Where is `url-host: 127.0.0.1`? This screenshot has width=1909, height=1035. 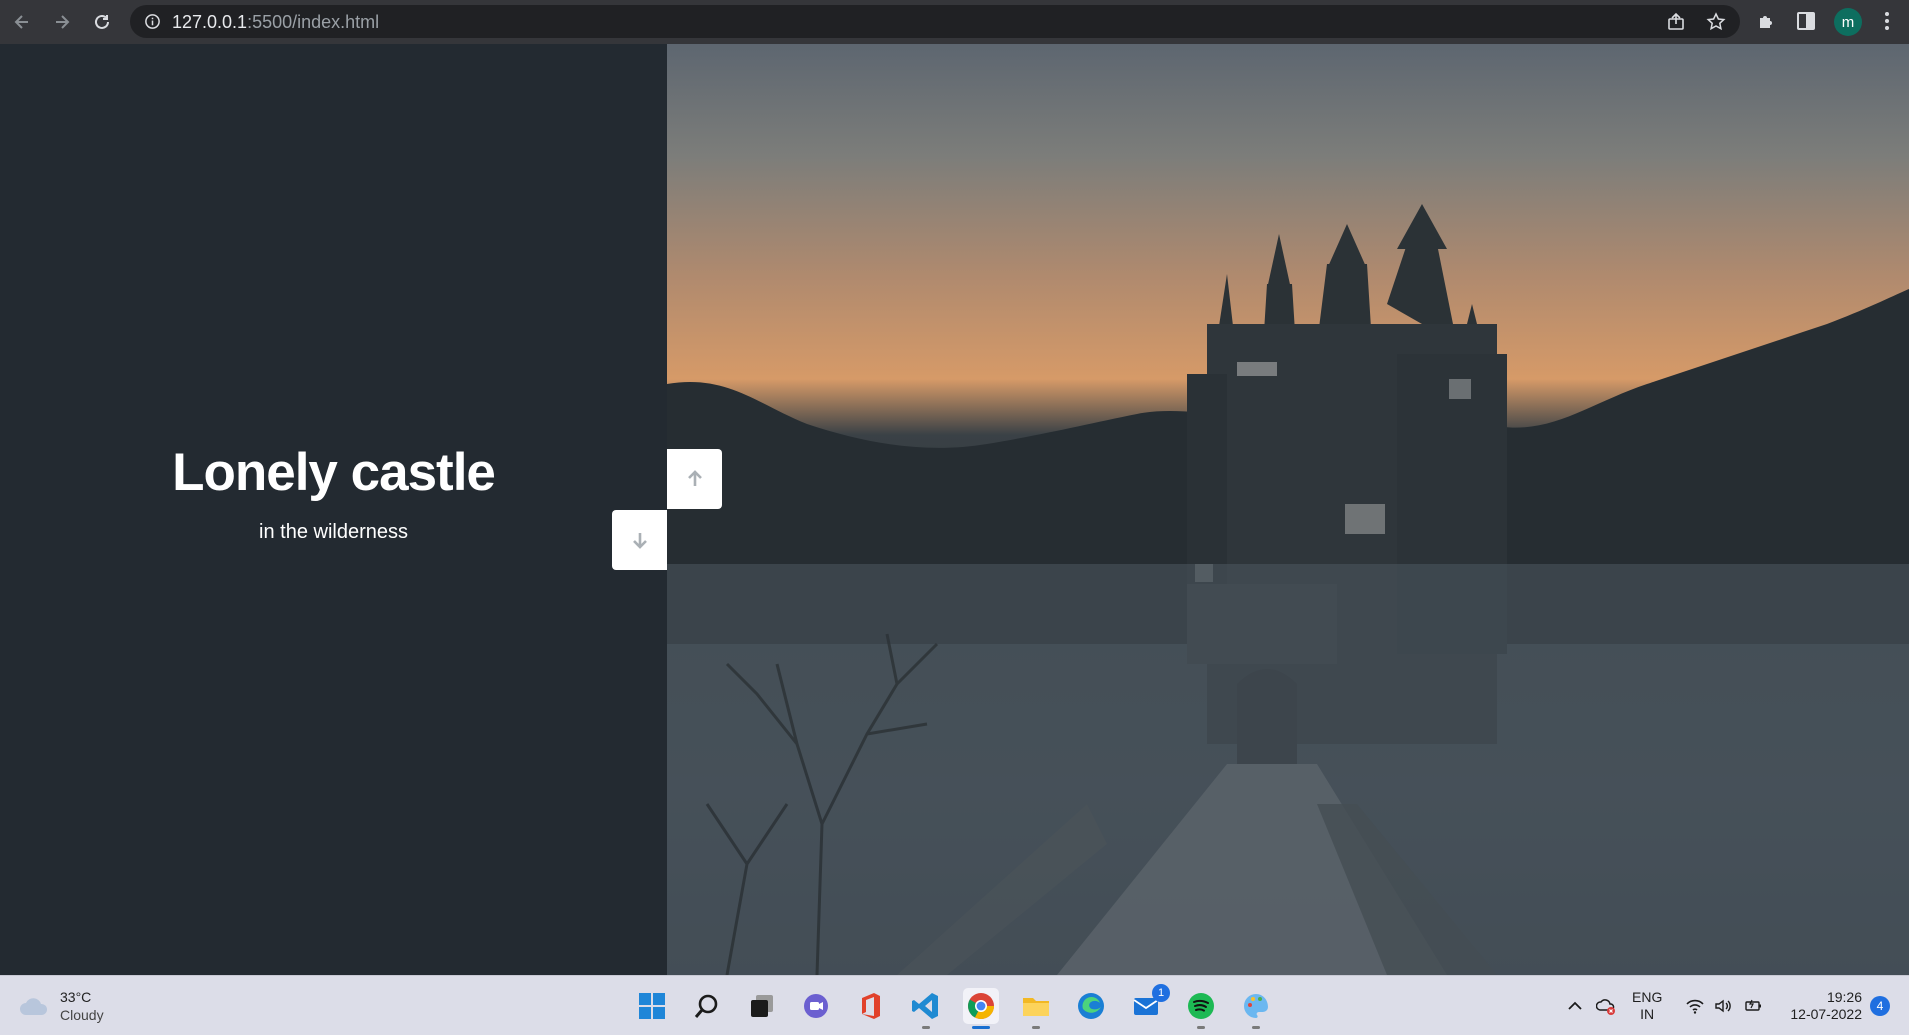
url-host: 127.0.0.1 is located at coordinates (210, 22).